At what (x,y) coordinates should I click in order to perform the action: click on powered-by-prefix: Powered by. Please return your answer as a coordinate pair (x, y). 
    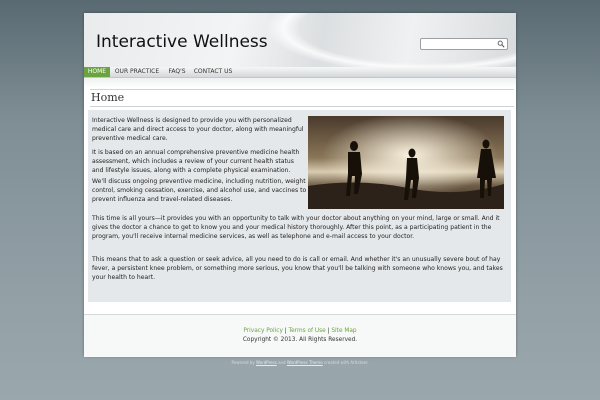
    Looking at the image, I should click on (243, 362).